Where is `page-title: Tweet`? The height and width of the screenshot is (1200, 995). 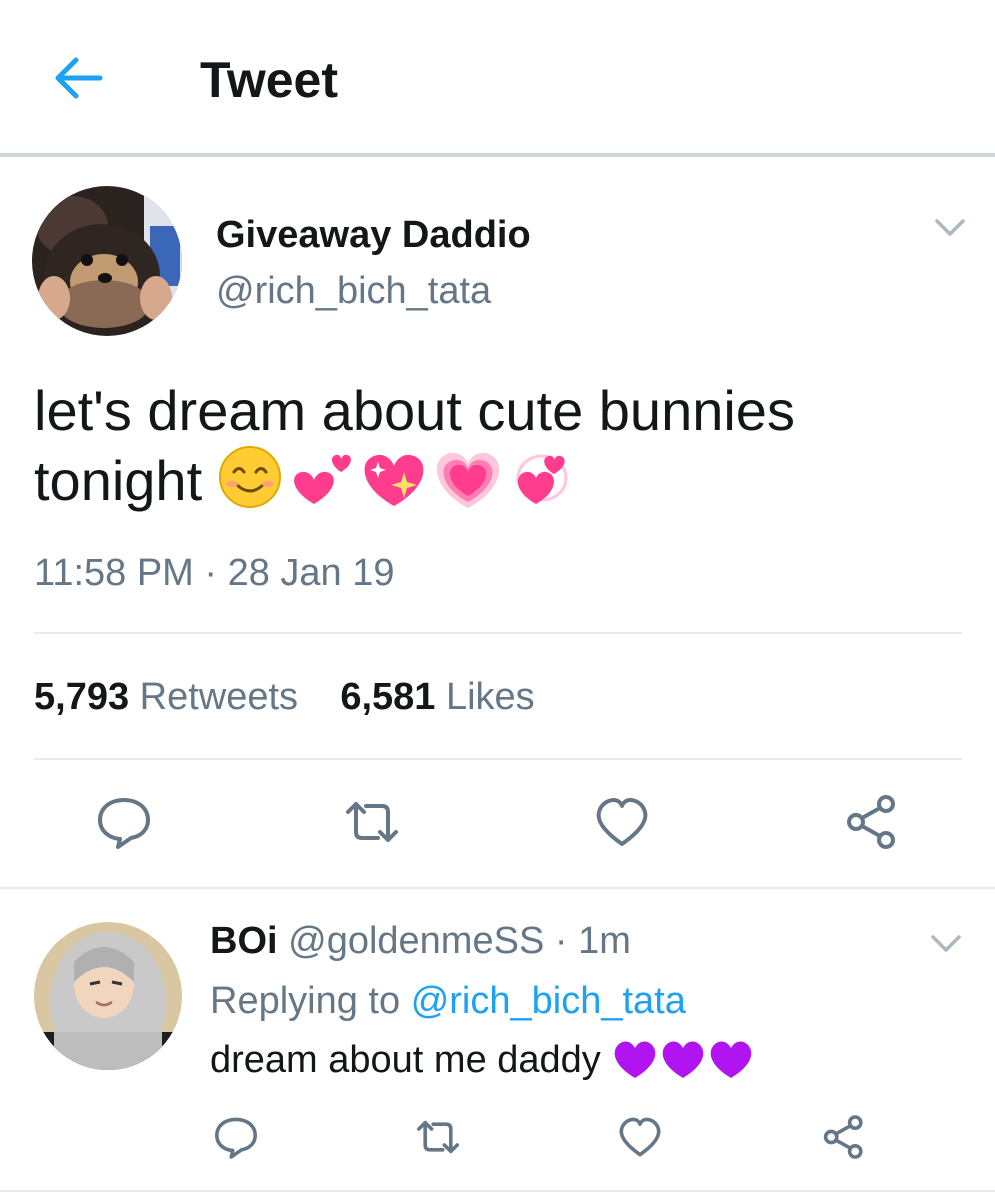
page-title: Tweet is located at coordinates (269, 80).